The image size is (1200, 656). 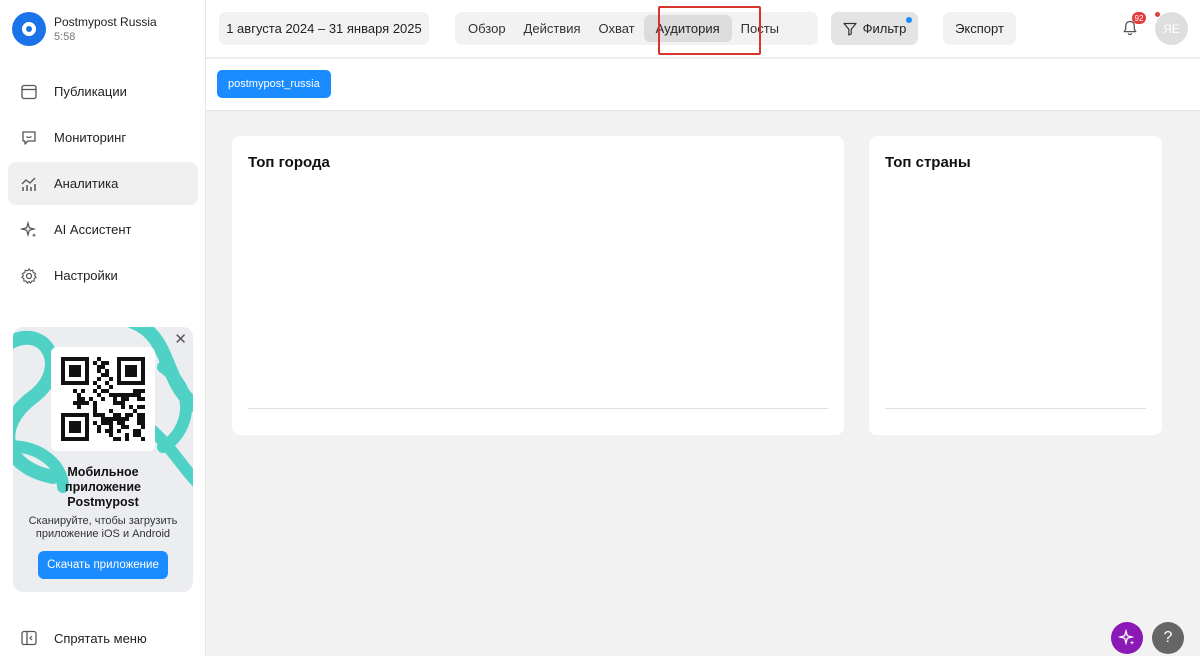 I want to click on hide-menu-button: Спрятать меню, so click(x=77, y=638).